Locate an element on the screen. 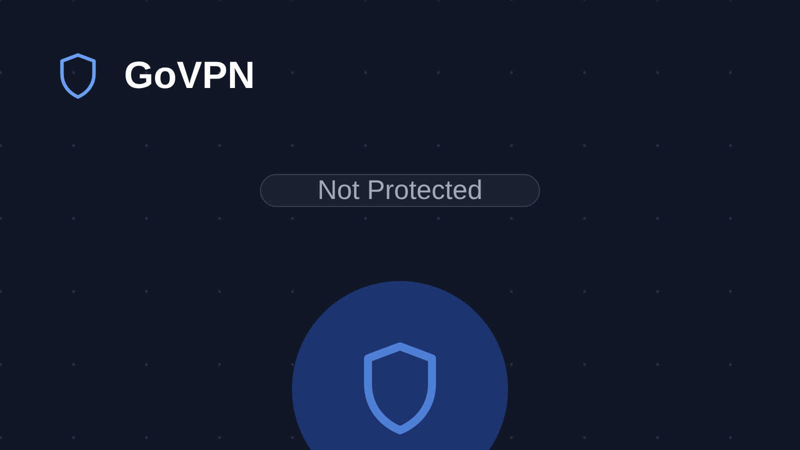 The image size is (800, 450). app-title: GoVPN is located at coordinates (189, 76).